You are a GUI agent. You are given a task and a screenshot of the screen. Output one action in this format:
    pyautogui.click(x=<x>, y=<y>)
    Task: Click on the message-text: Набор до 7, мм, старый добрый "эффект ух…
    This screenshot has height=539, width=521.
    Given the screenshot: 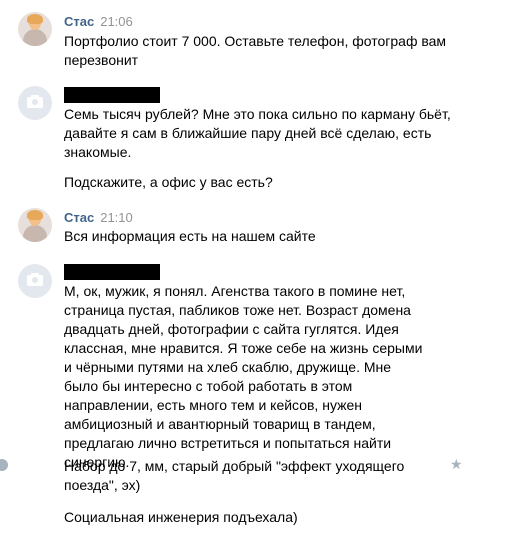 What is the action you would take?
    pyautogui.click(x=234, y=475)
    